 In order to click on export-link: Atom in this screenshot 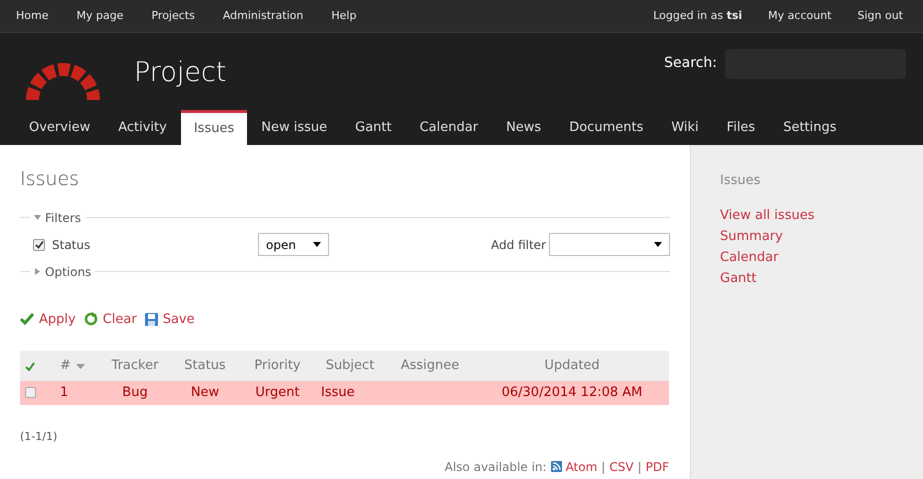, I will do `click(582, 467)`.